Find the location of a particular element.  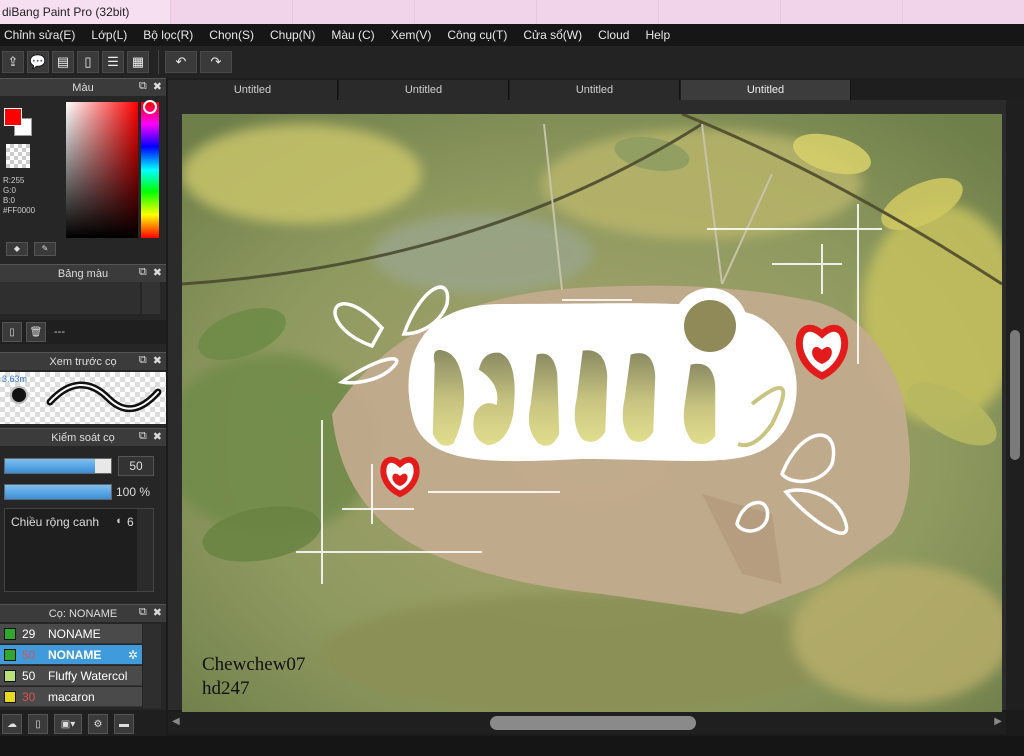

color-mode-button: ◆ is located at coordinates (17, 249).